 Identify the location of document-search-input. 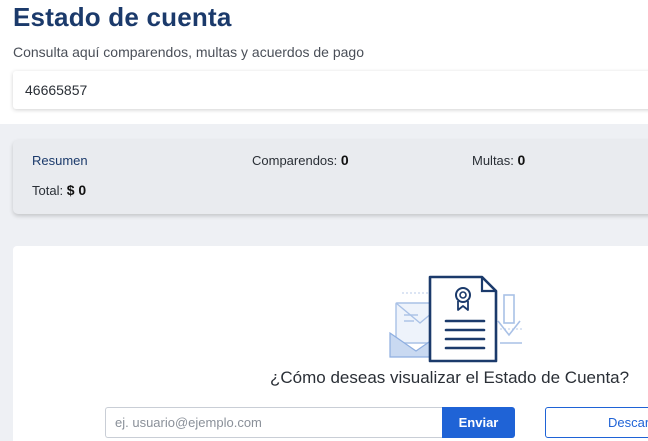
(330, 90).